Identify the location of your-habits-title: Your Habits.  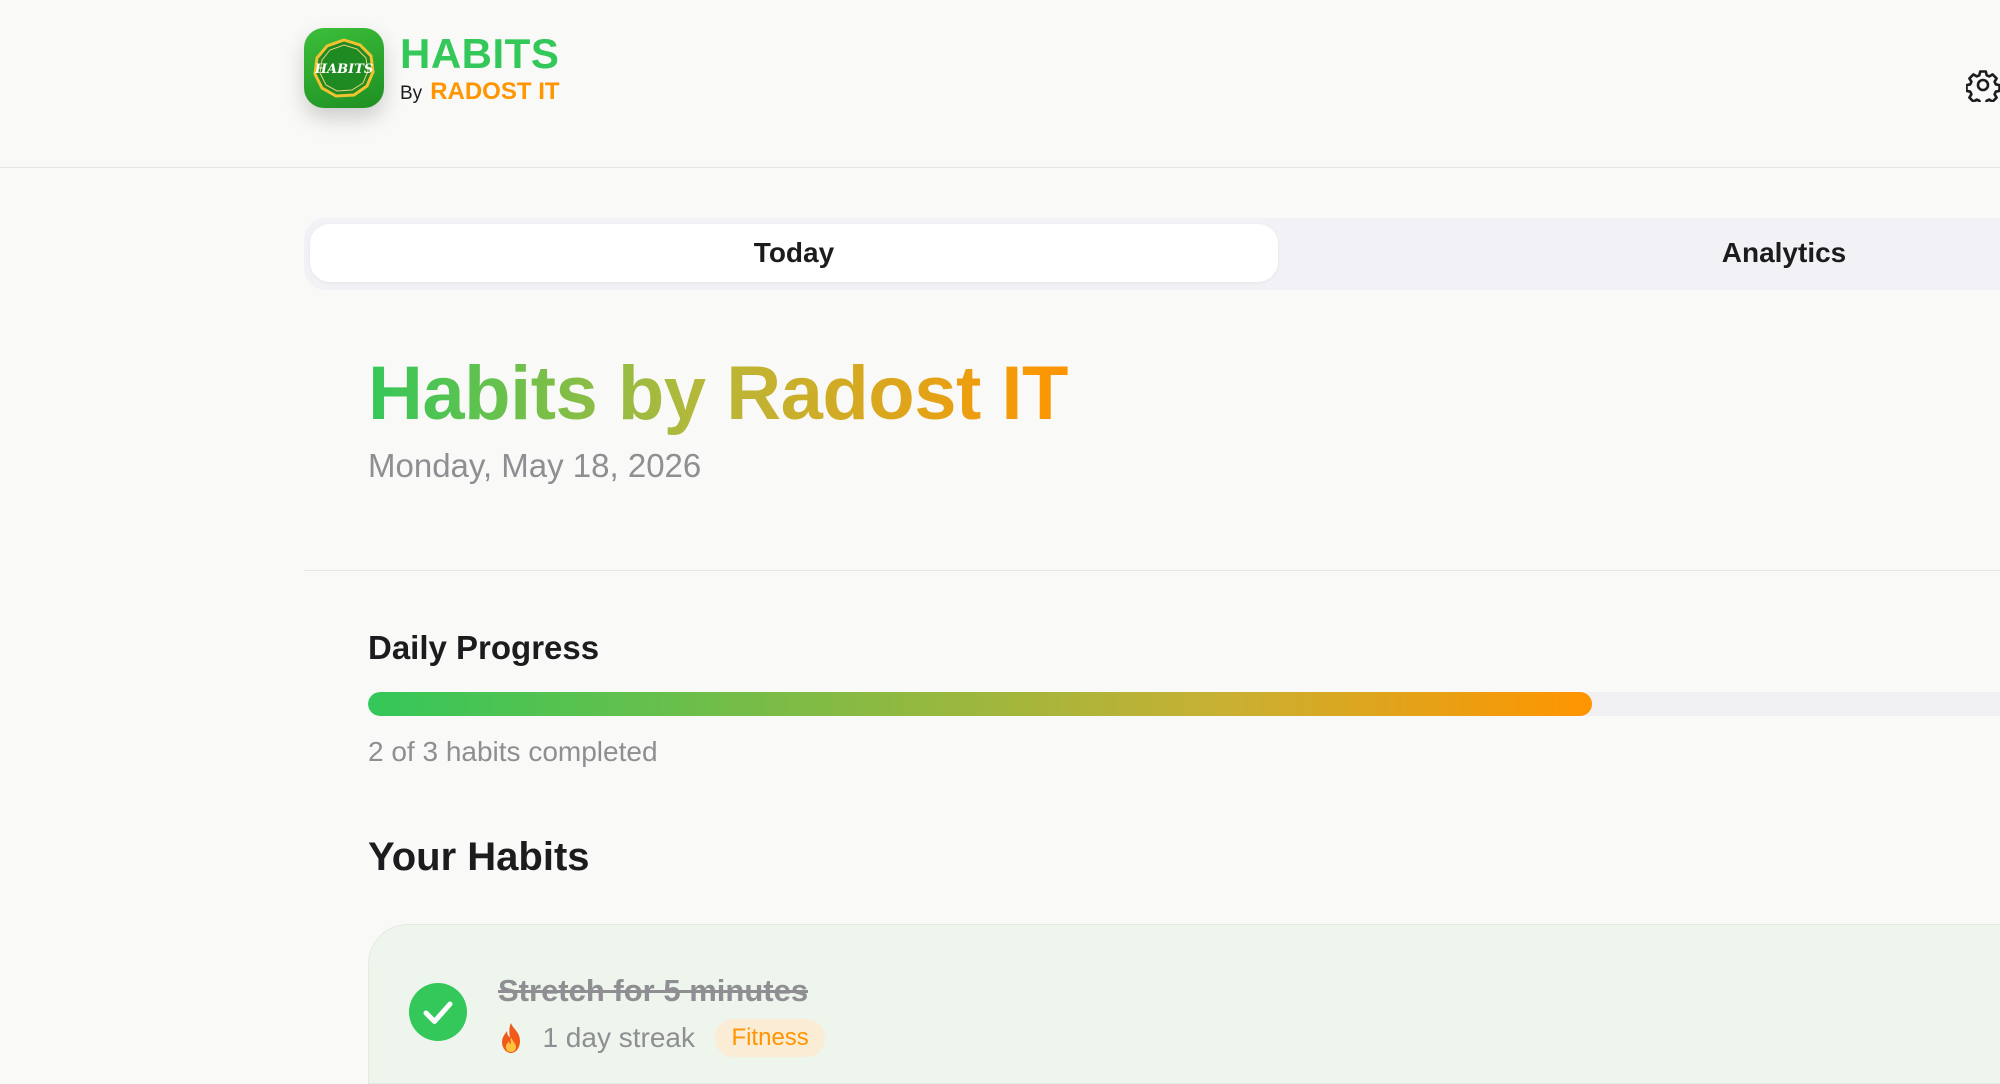
(479, 857).